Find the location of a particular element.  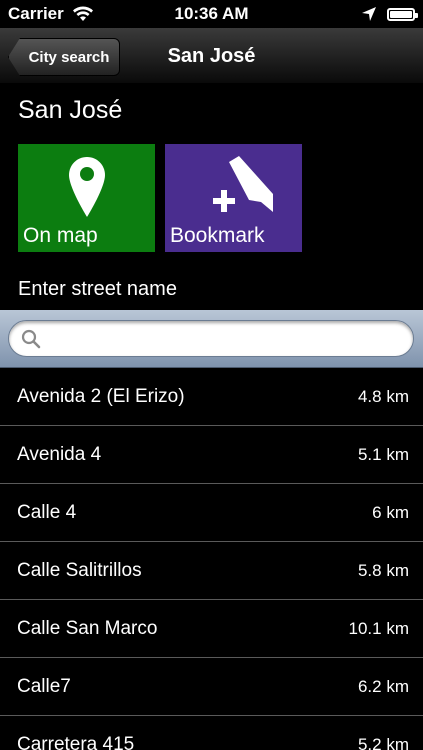

street-row: Avenida 2 (El Erizo) 4.8 km is located at coordinates (211, 397).